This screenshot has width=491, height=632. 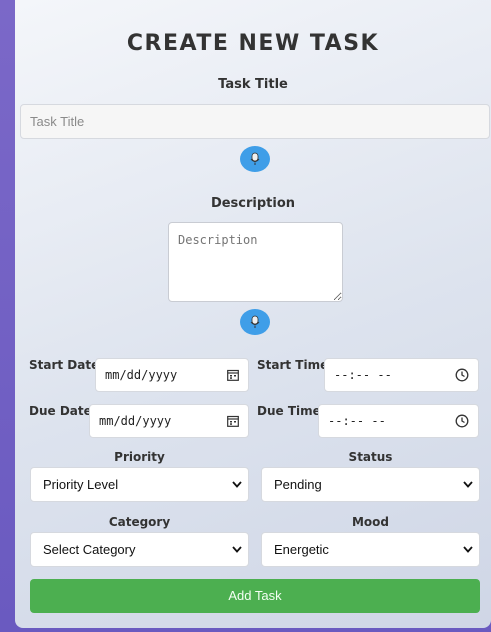 What do you see at coordinates (357, 421) in the screenshot?
I see `due-time-value: --:-- --` at bounding box center [357, 421].